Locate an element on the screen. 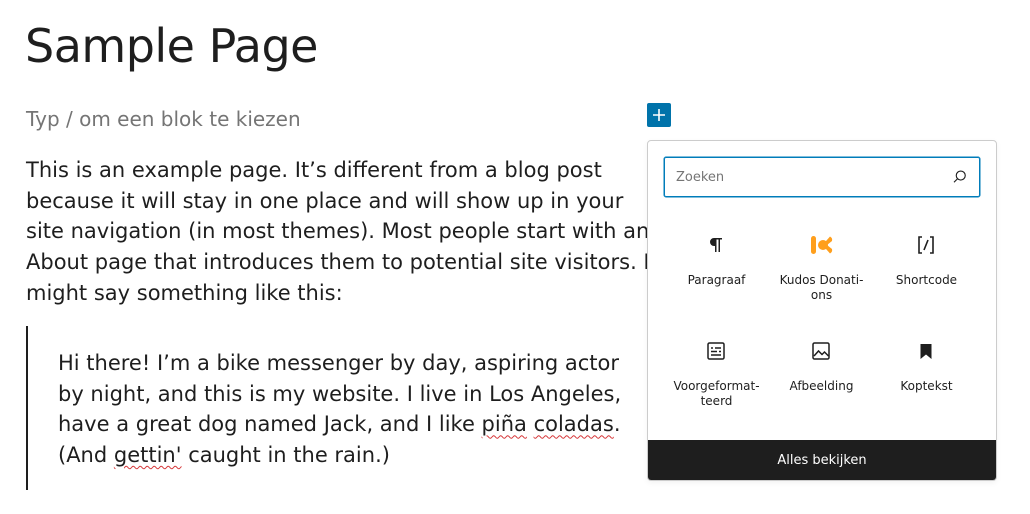  block-inserter-toggle-button is located at coordinates (659, 115).